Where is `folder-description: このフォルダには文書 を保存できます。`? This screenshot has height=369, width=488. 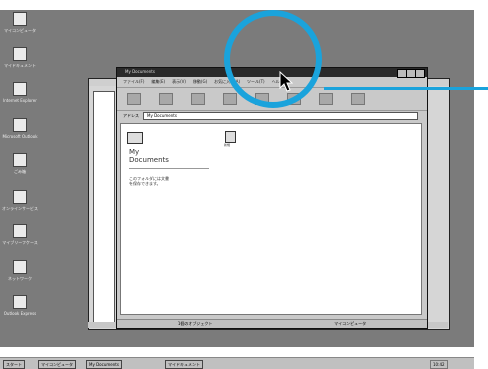
folder-description: このフォルダには文書 を保存できます。 is located at coordinates (149, 181).